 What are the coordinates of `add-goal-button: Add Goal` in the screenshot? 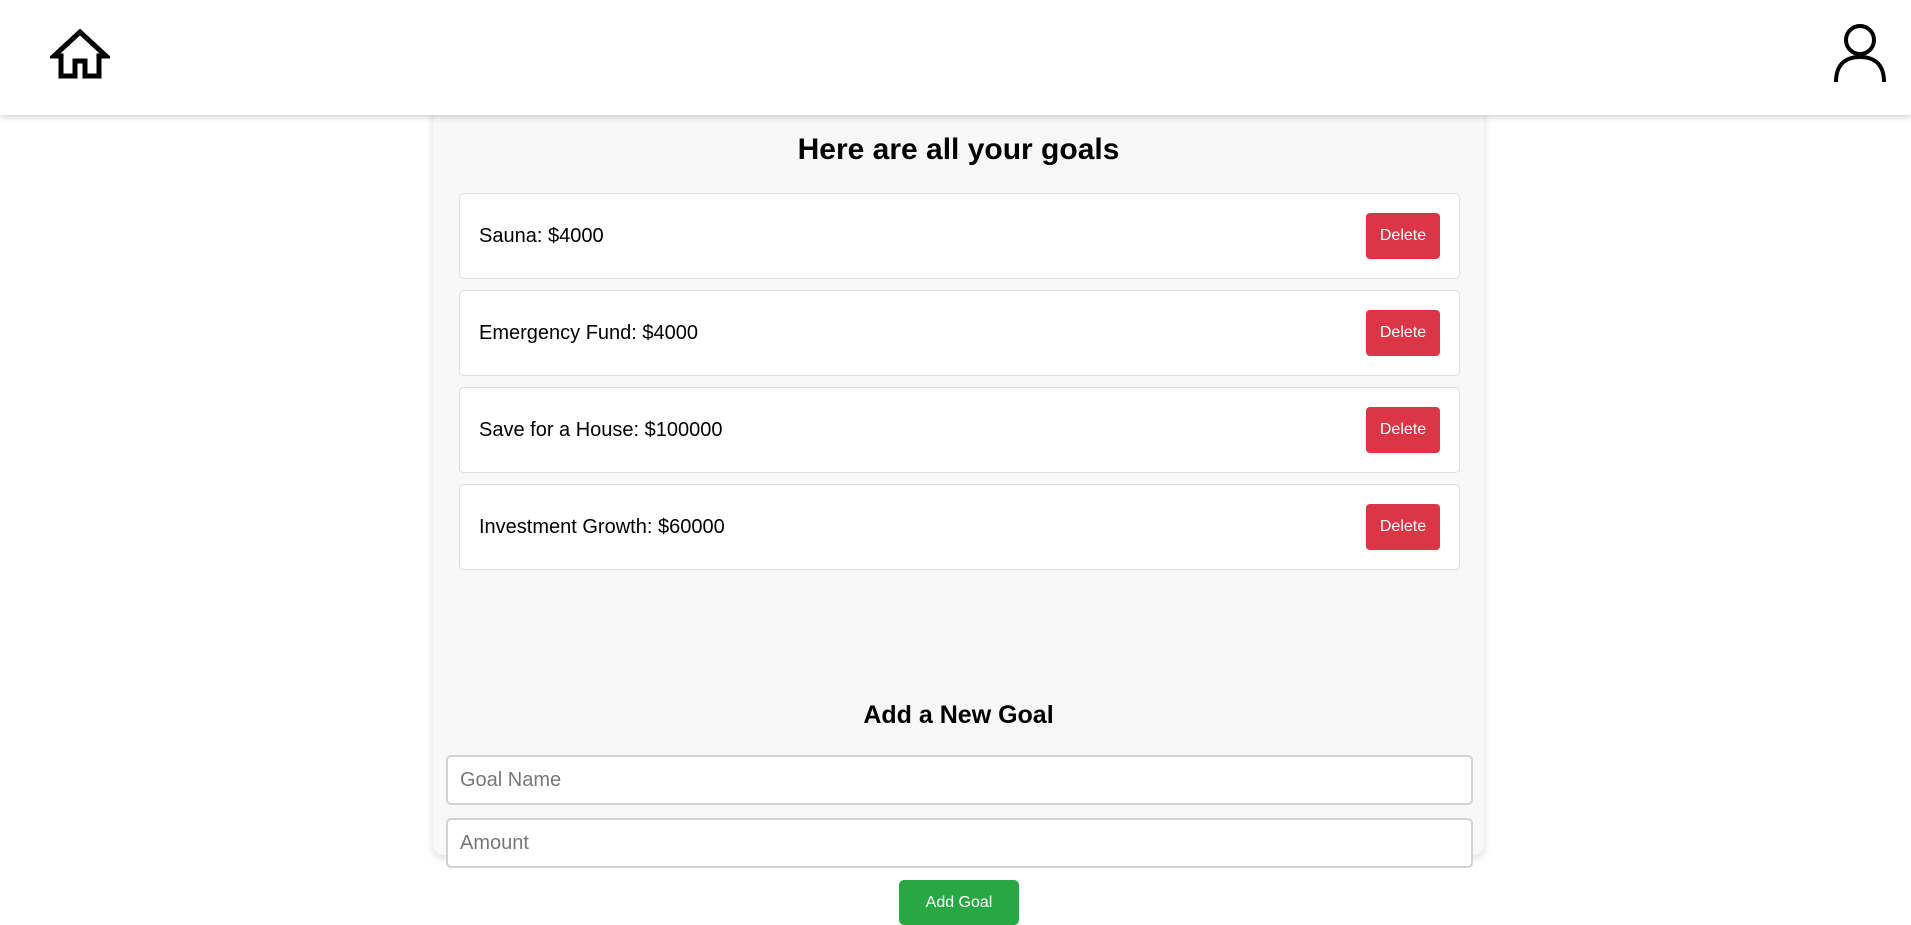 It's located at (959, 902).